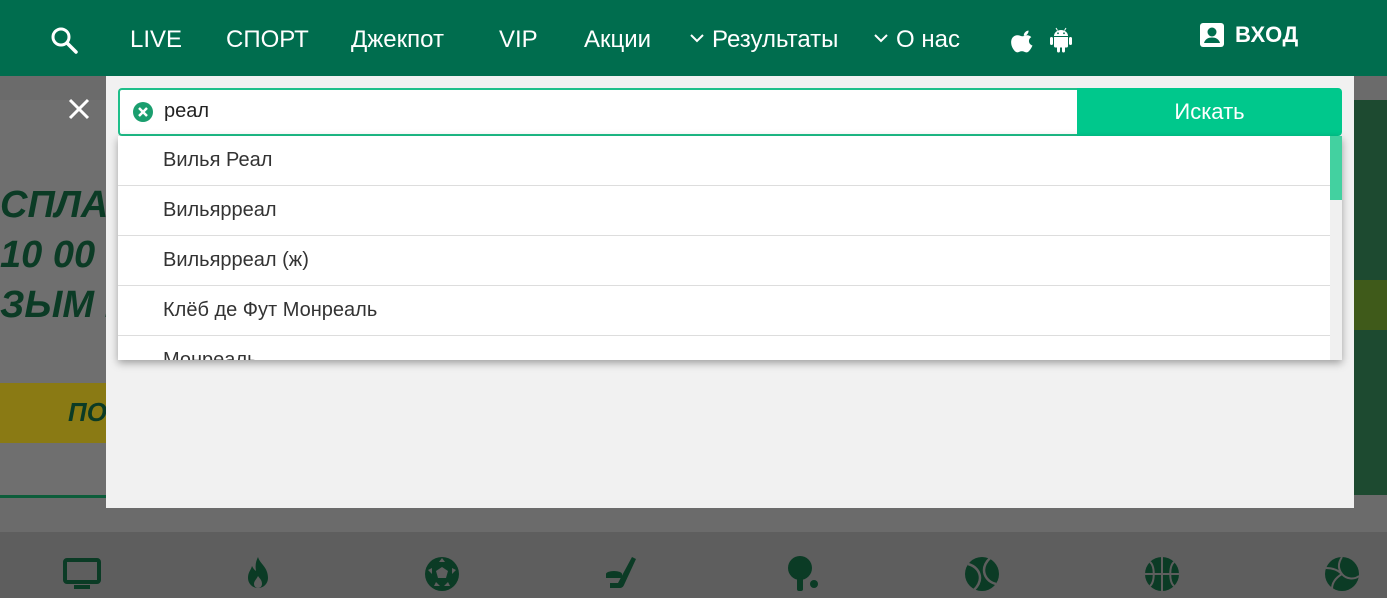 This screenshot has width=1387, height=598. Describe the element at coordinates (724, 311) in the screenshot. I see `suggestion-item: Клёб де Фут Монреаль` at that location.